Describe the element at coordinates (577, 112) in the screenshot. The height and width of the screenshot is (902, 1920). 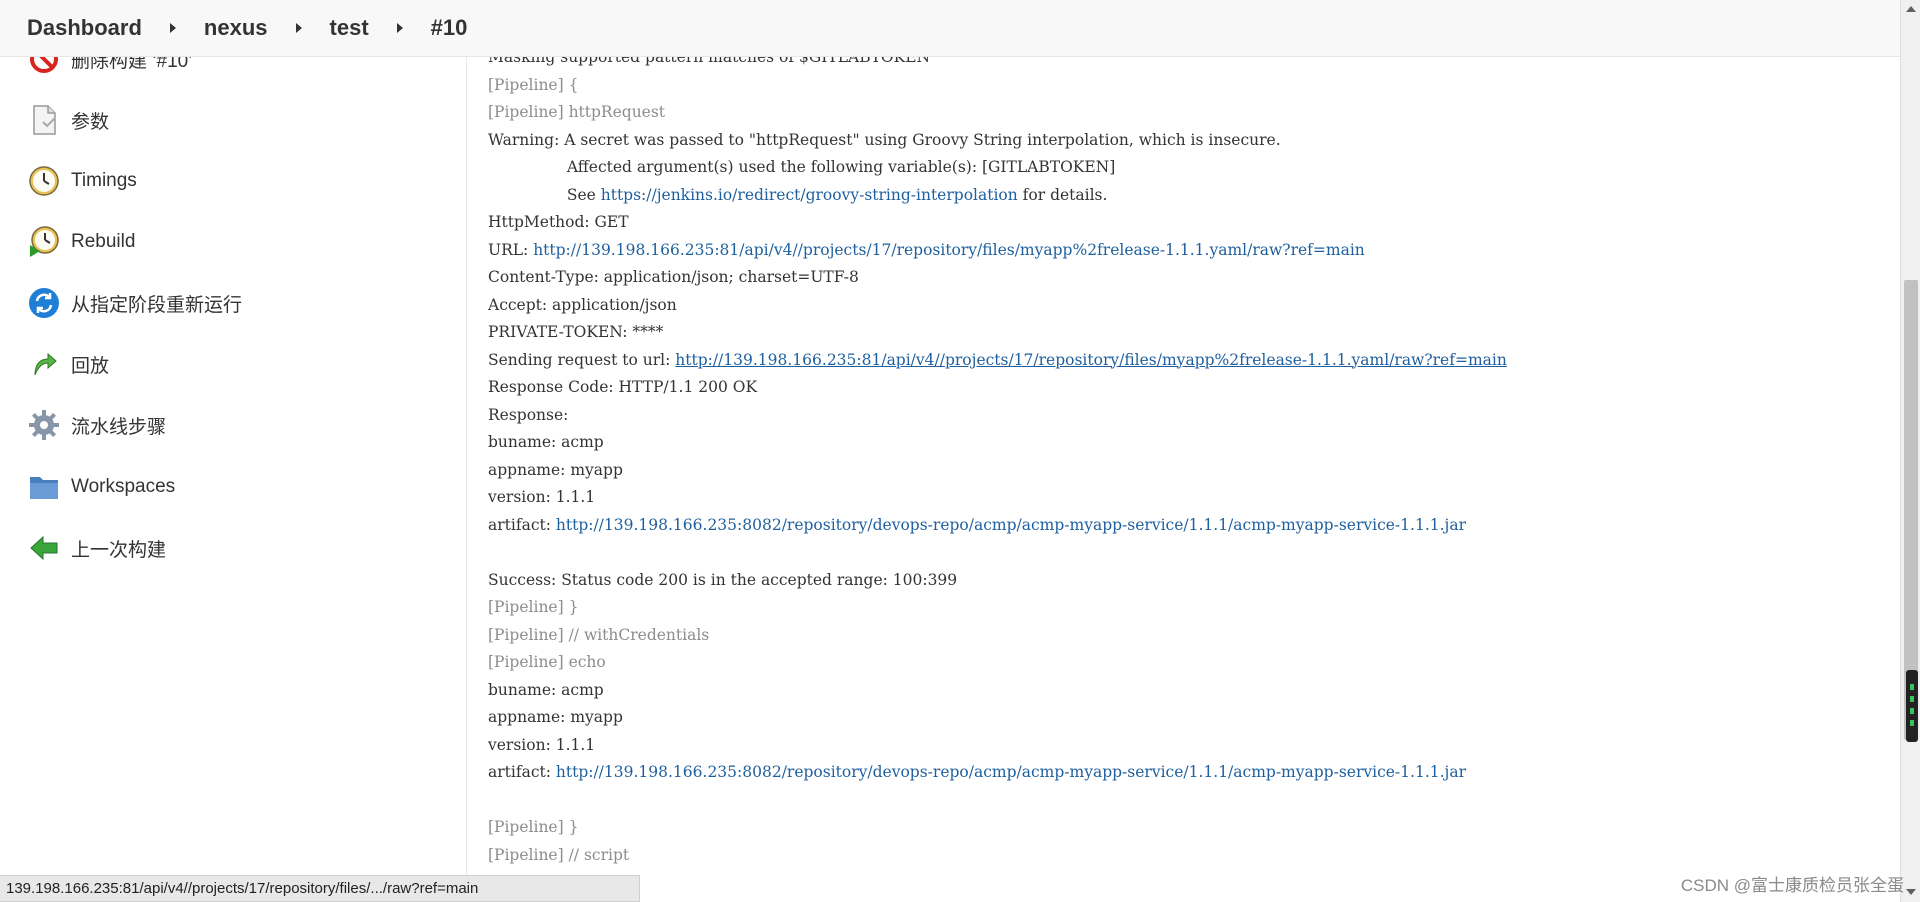
I see `console-line: [Pipeline] httpRequest` at that location.